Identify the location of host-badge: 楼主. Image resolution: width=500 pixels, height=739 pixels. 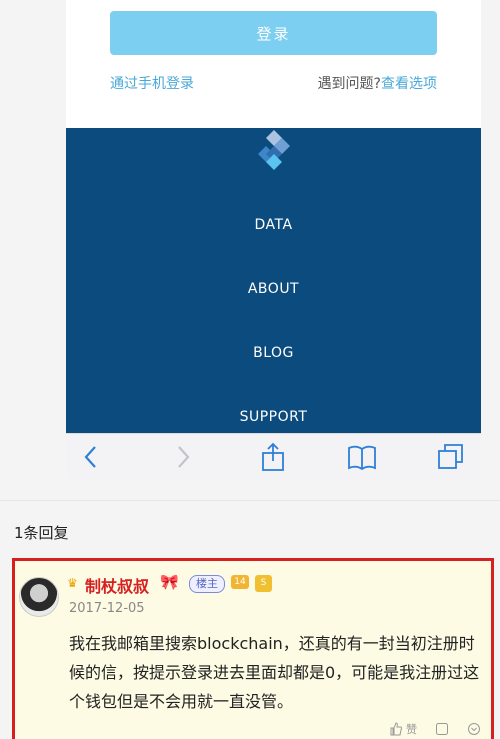
(207, 584).